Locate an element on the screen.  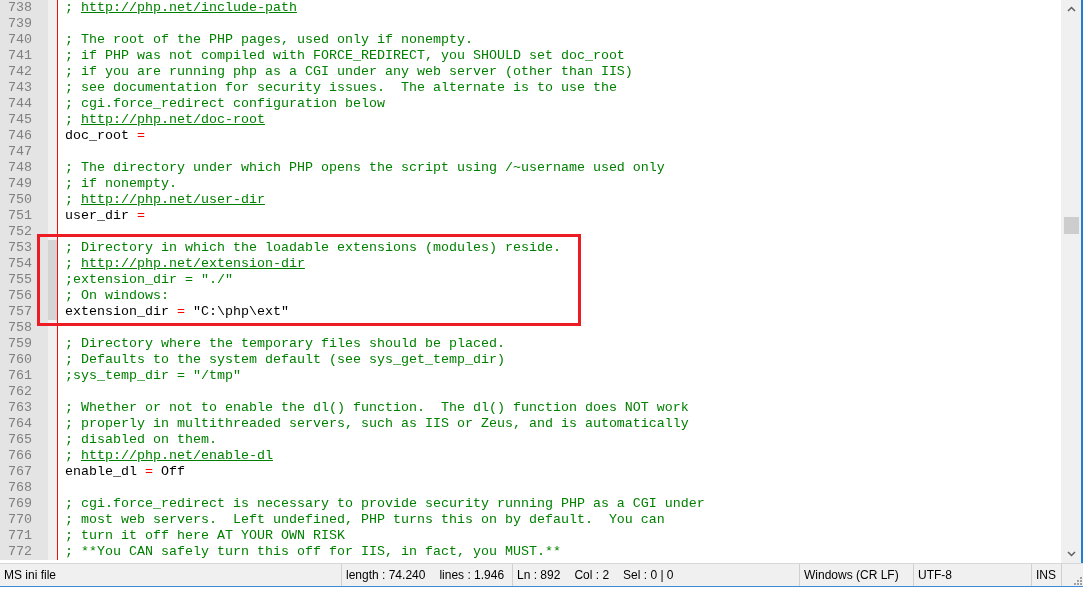
line-number: 761 is located at coordinates (24, 376).